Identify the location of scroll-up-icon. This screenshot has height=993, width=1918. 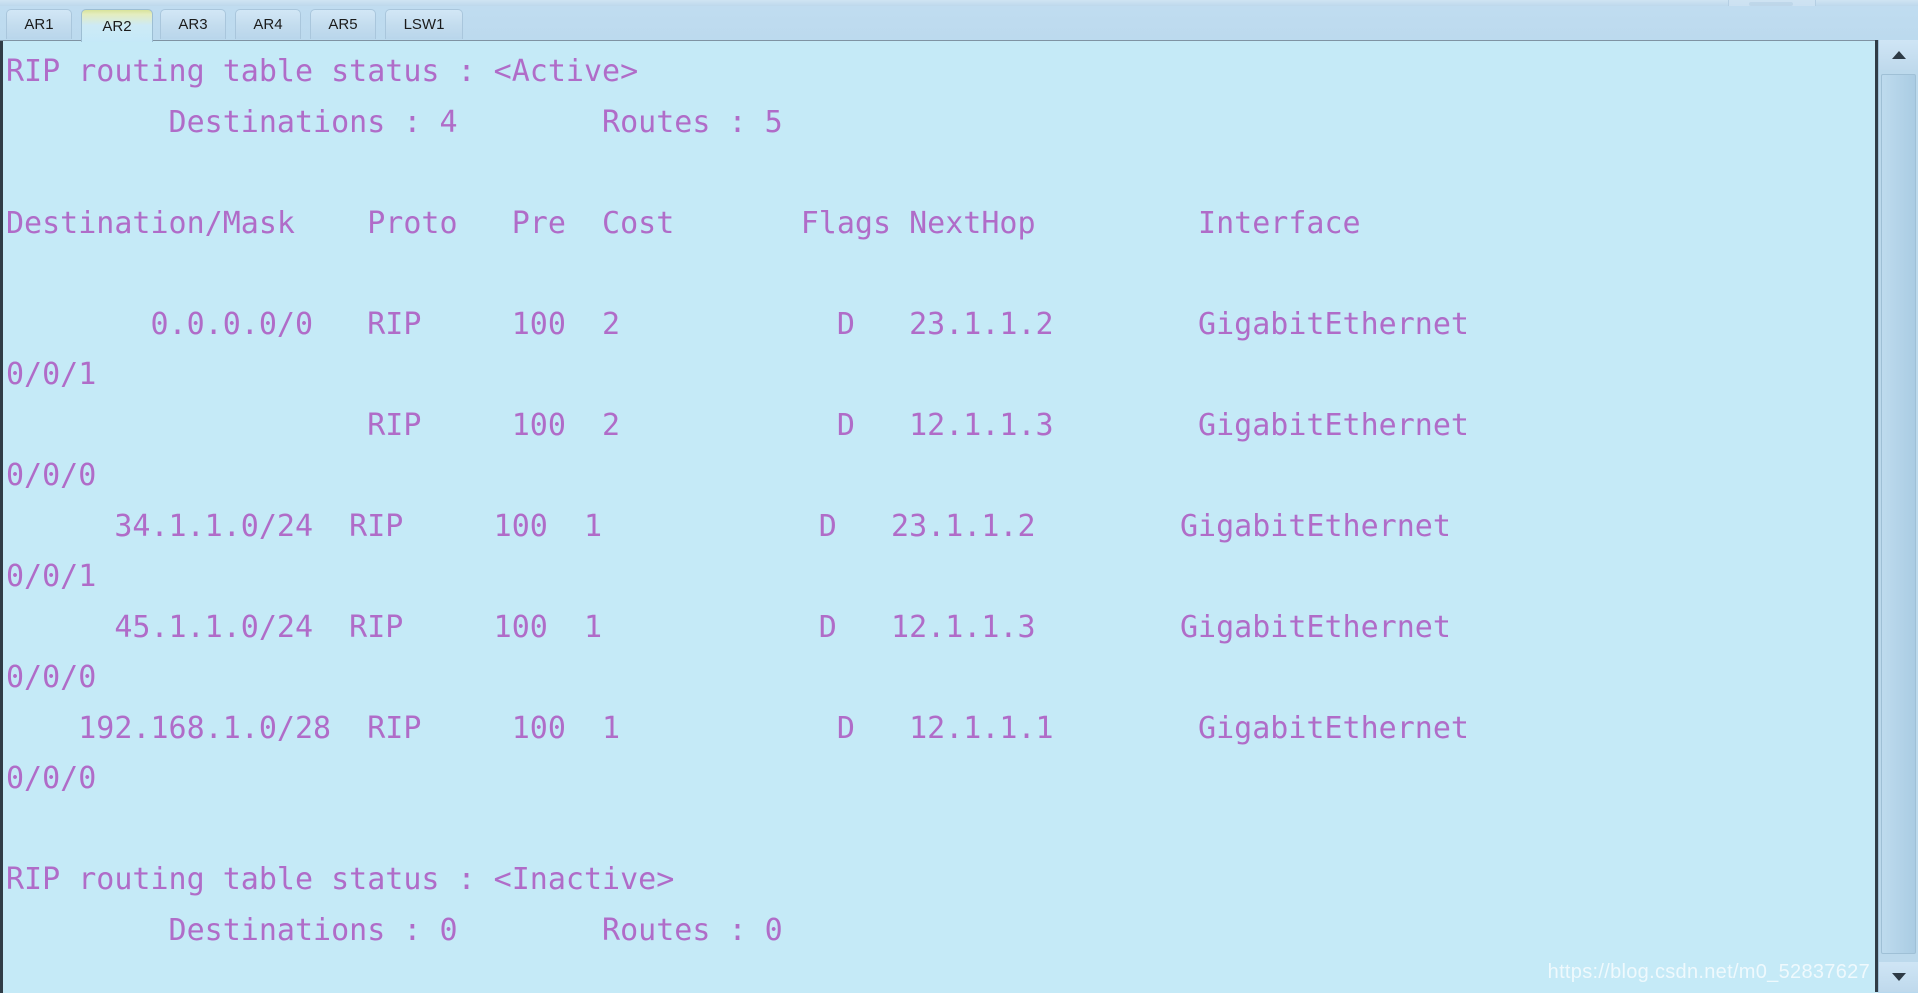
(1898, 55).